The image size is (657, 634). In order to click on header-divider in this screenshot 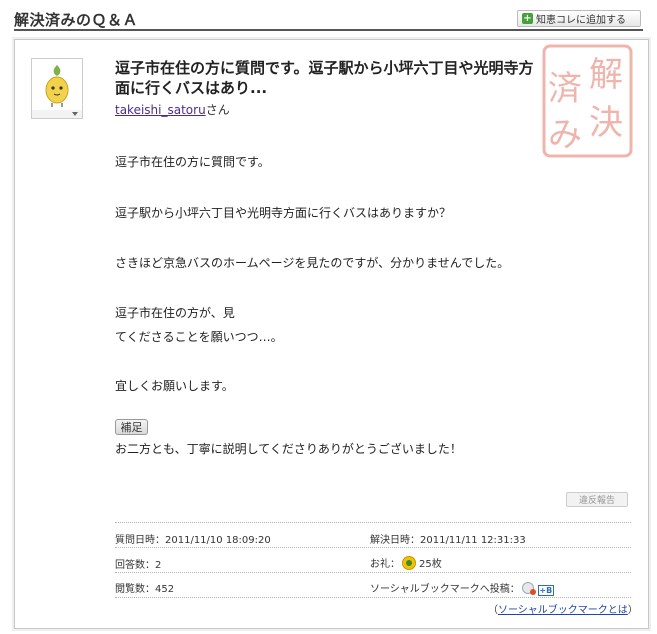, I will do `click(328, 30)`.